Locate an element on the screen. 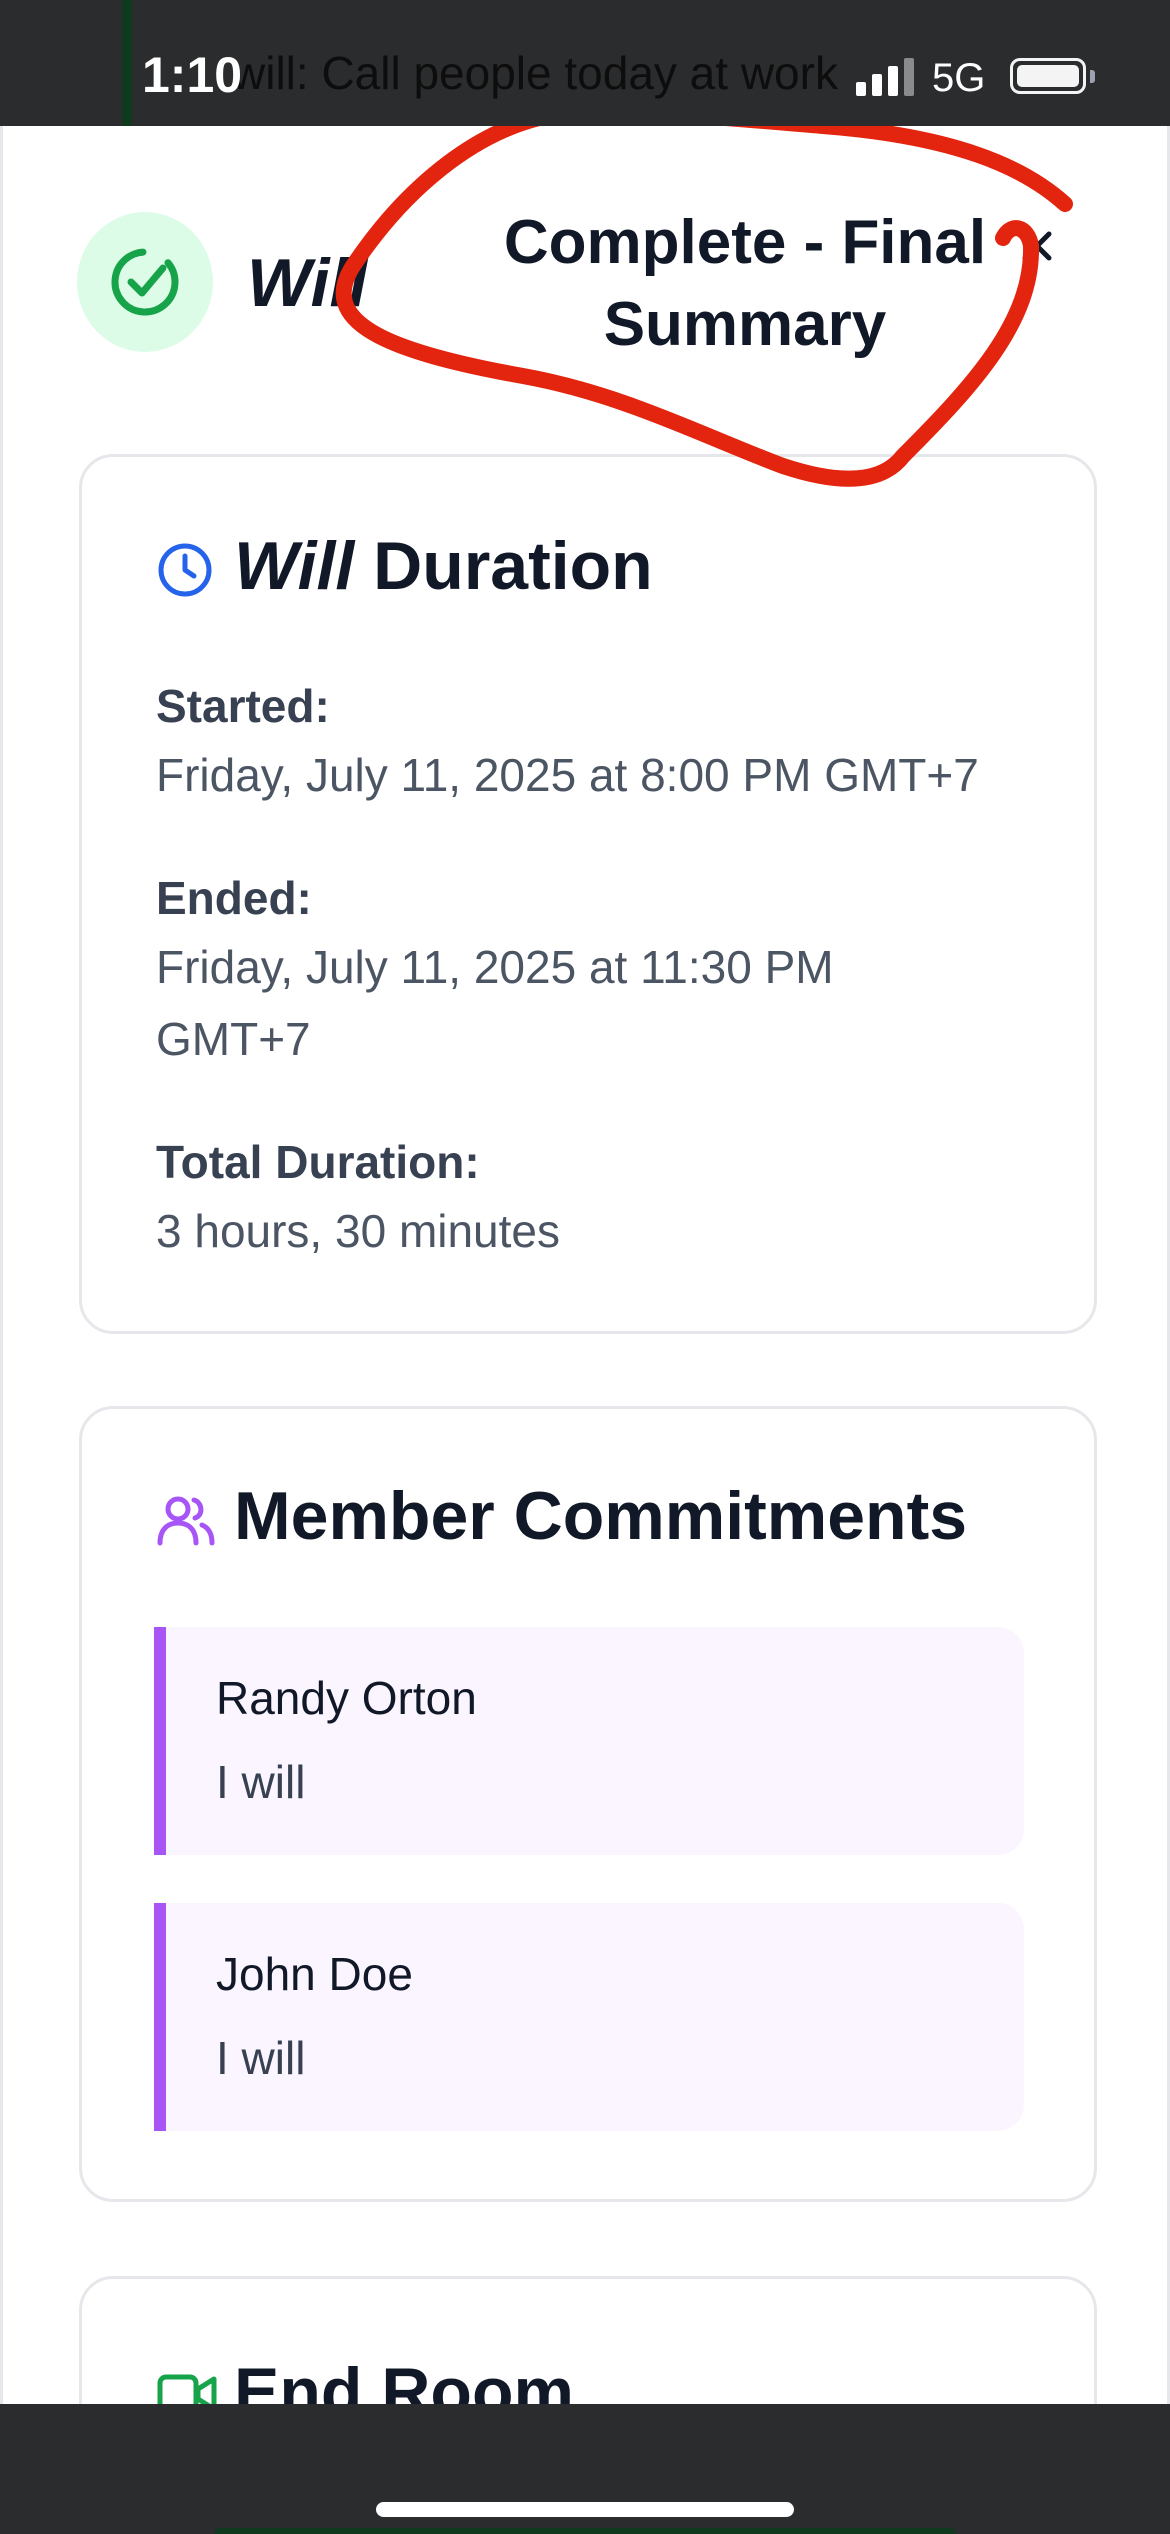 The image size is (1170, 2534). signal-icon is located at coordinates (886, 77).